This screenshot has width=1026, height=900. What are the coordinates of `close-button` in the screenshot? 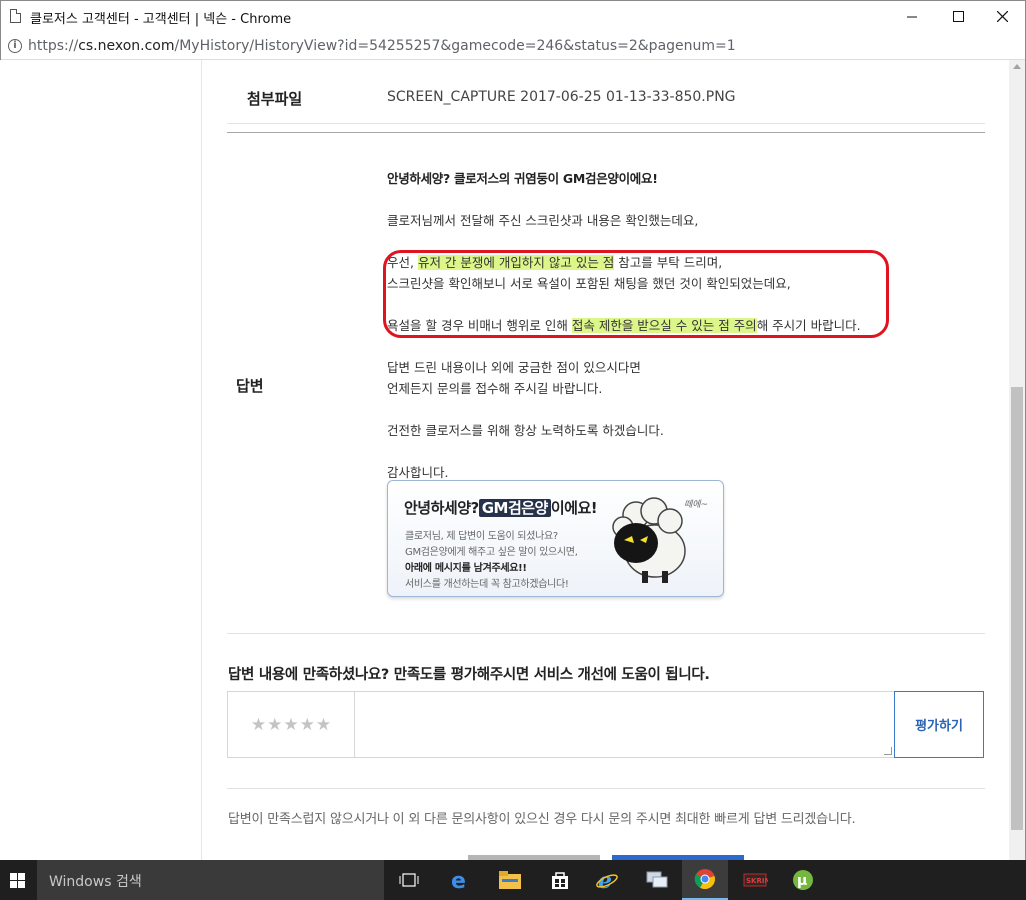 It's located at (1002, 16).